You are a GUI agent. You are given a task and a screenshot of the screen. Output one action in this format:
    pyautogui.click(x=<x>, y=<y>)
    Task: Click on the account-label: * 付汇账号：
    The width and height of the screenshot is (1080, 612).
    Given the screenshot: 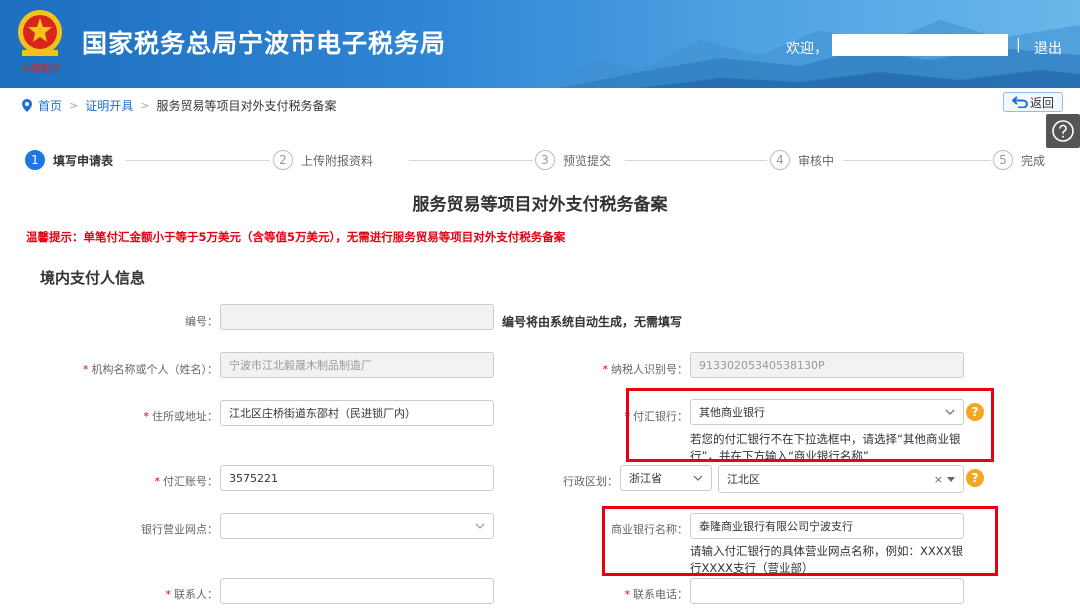 What is the action you would take?
    pyautogui.click(x=186, y=481)
    